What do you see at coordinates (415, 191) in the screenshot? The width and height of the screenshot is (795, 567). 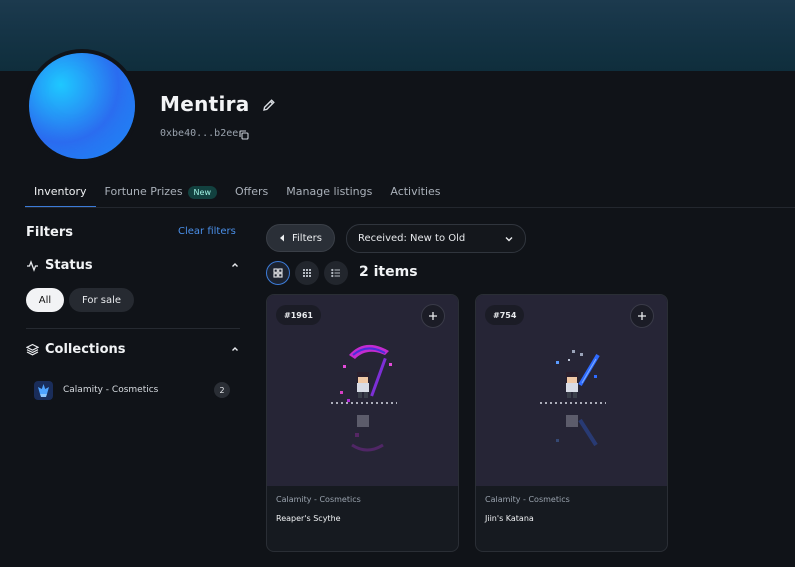 I see `tab-activities: Activities` at bounding box center [415, 191].